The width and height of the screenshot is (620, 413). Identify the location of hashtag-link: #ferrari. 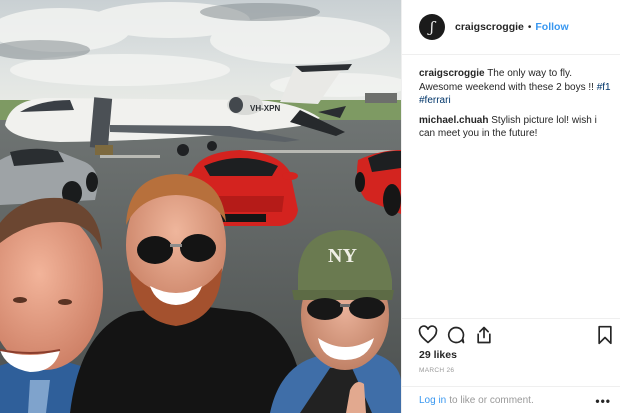
(435, 100).